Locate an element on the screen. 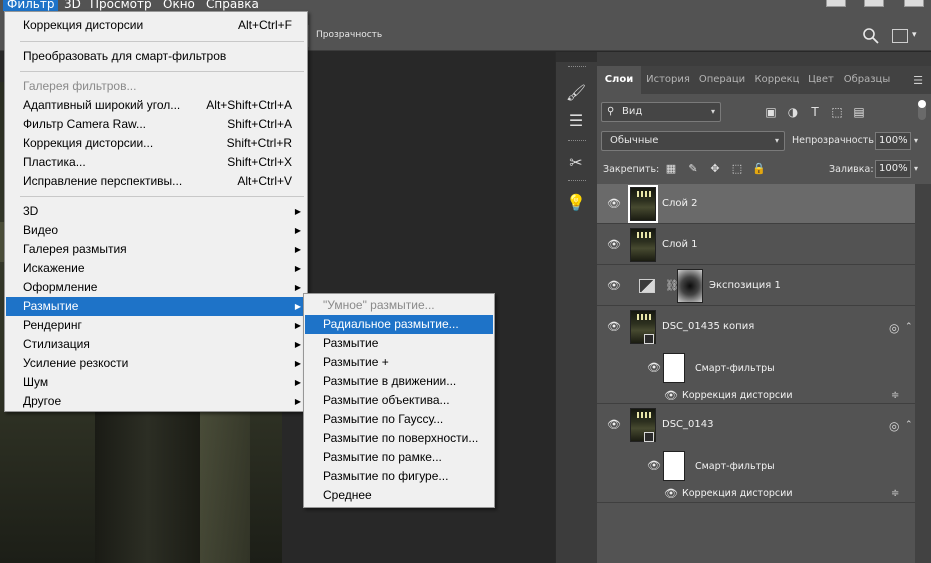 The image size is (931, 563). transparency-option: Прозрачность is located at coordinates (349, 35).